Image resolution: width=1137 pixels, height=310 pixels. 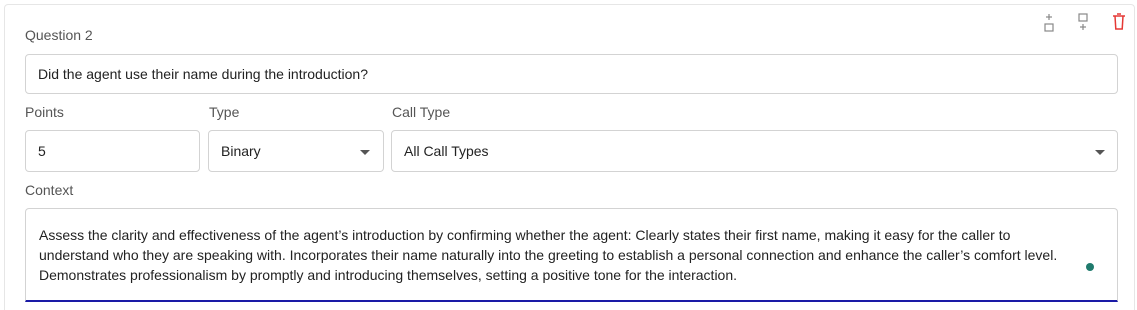 What do you see at coordinates (1049, 23) in the screenshot?
I see `insert-above-icon` at bounding box center [1049, 23].